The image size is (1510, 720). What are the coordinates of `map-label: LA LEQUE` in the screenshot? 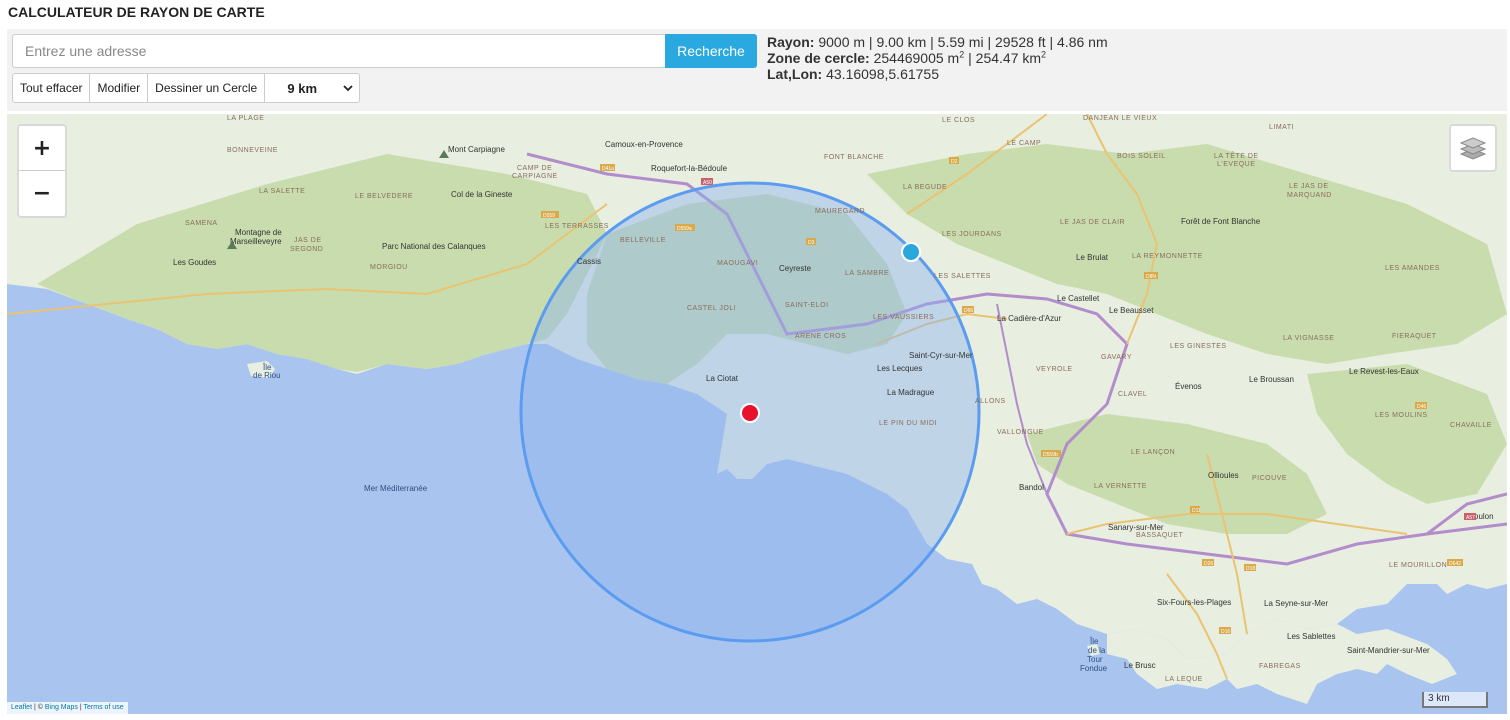 It's located at (1184, 679).